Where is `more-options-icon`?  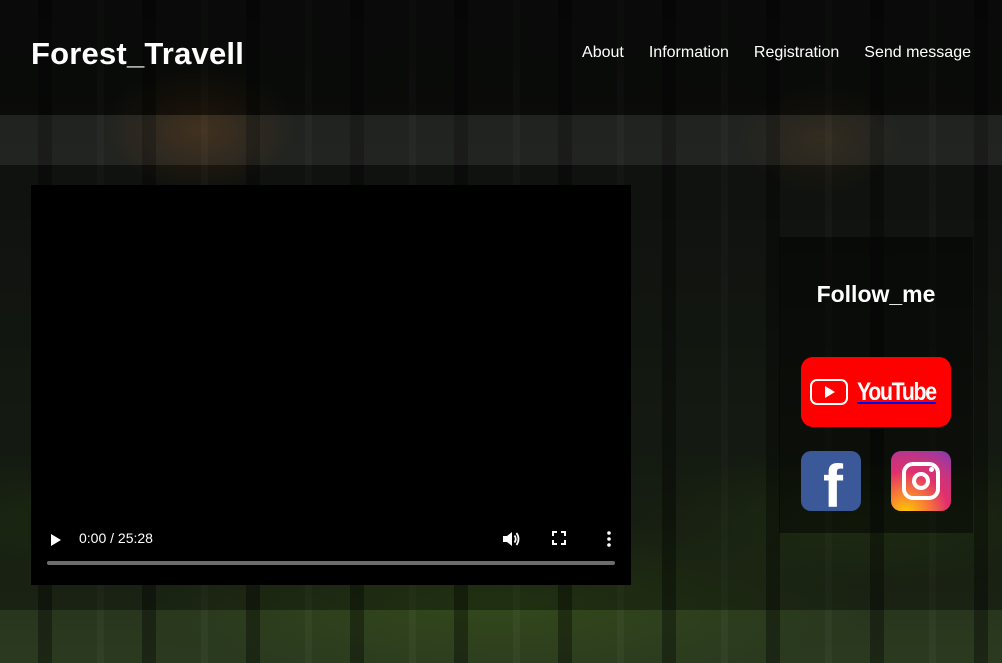 more-options-icon is located at coordinates (609, 539).